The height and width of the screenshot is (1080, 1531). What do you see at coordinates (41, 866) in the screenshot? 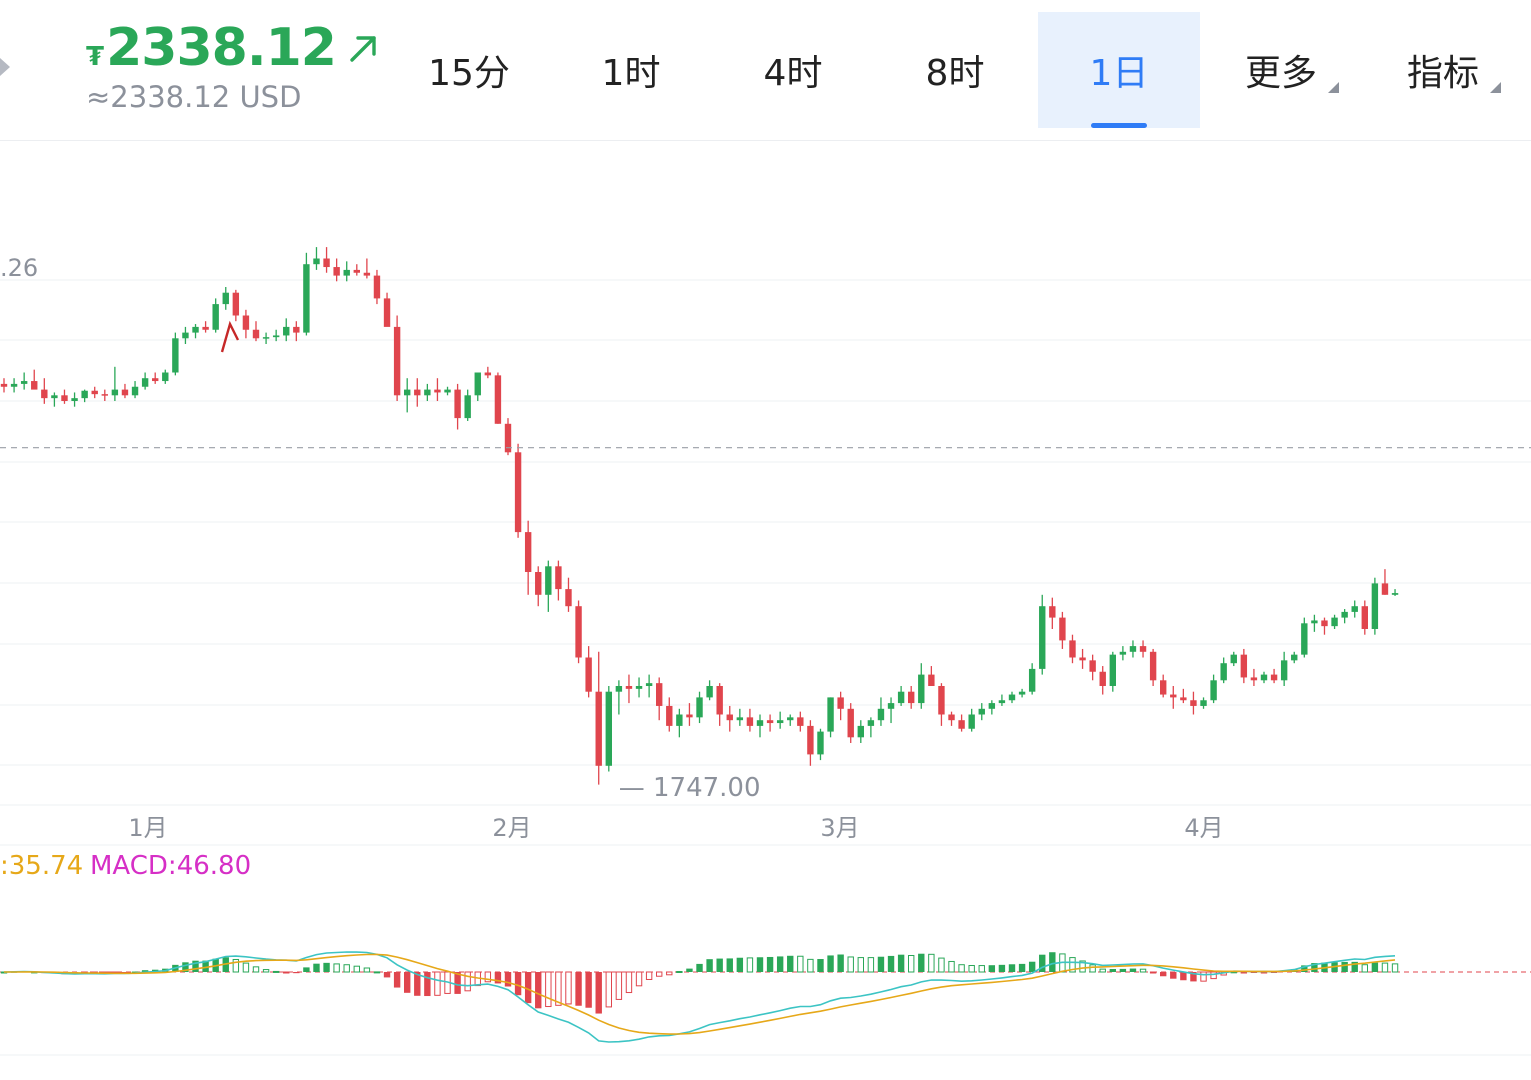
I see `macd-dea-label: :35.74` at bounding box center [41, 866].